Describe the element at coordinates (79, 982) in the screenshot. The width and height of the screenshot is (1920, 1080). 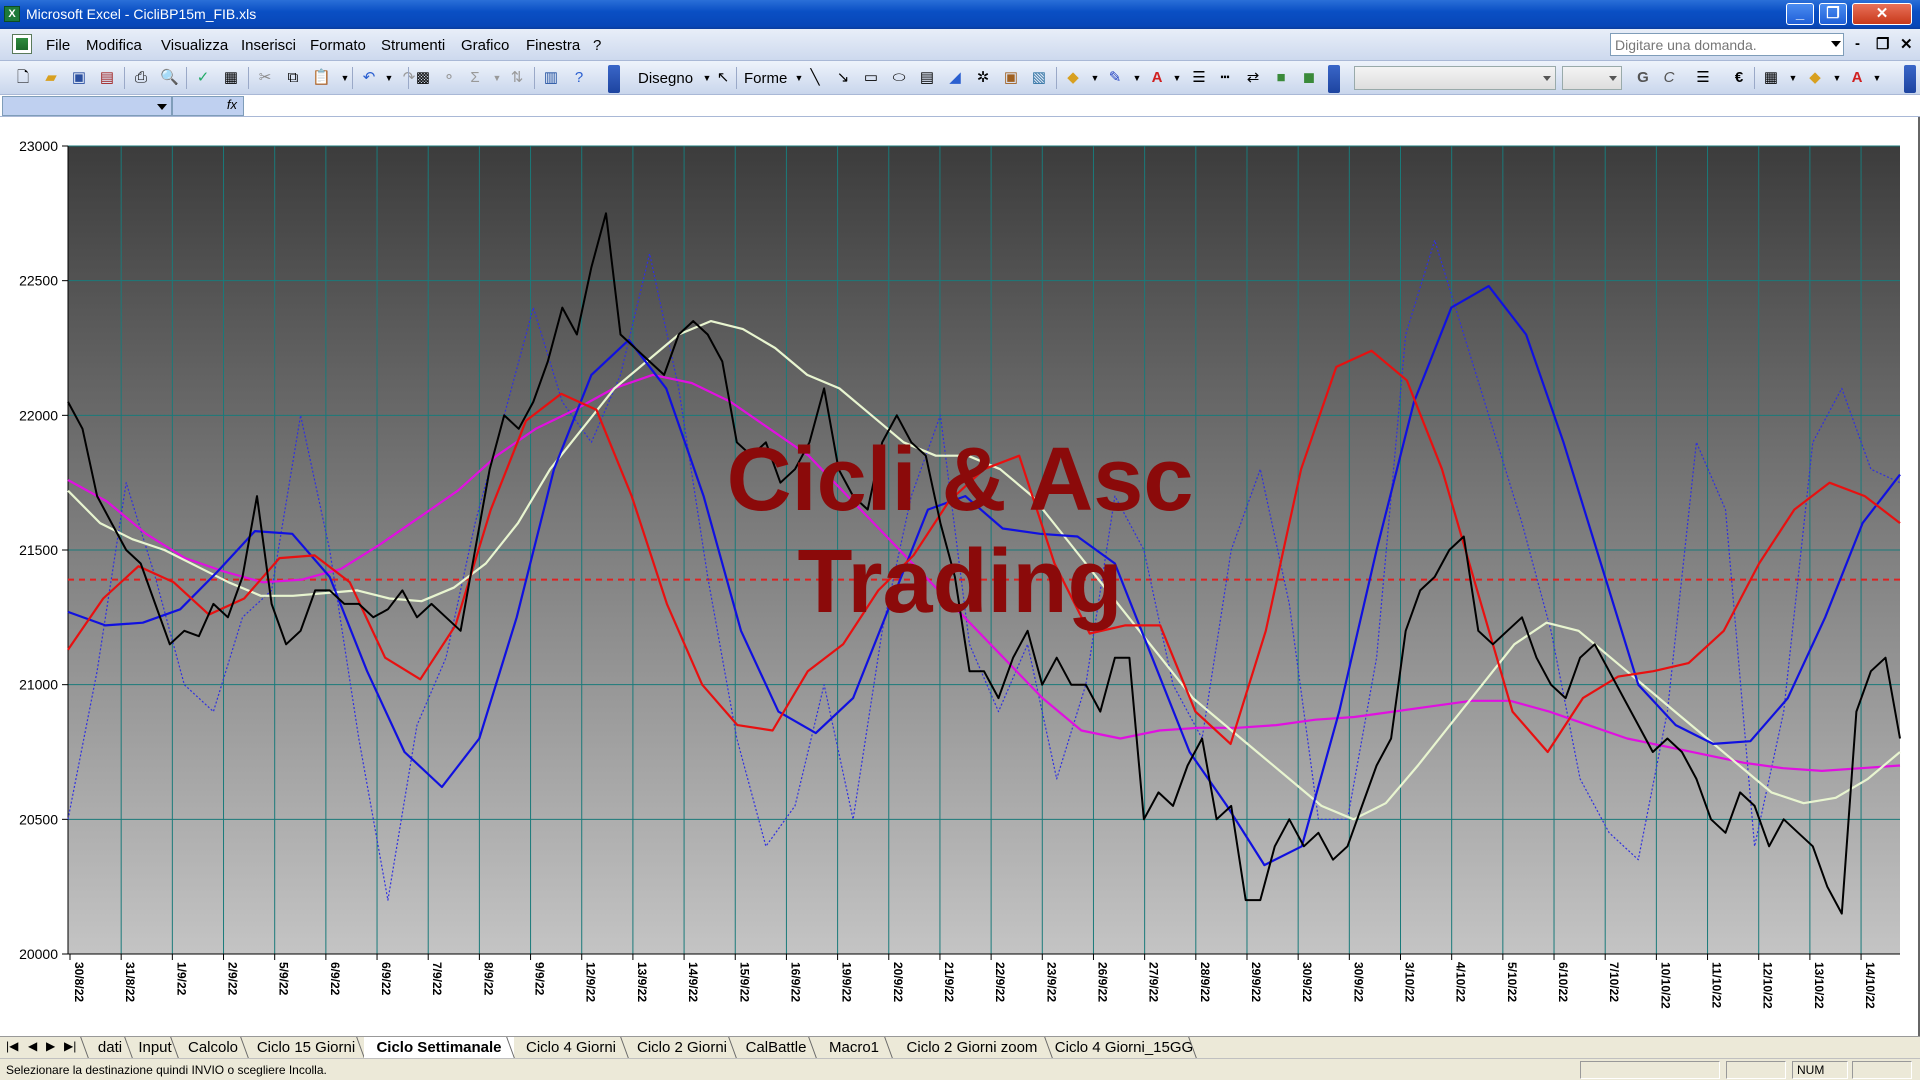
I see `x-tick-label: 30/8/22` at that location.